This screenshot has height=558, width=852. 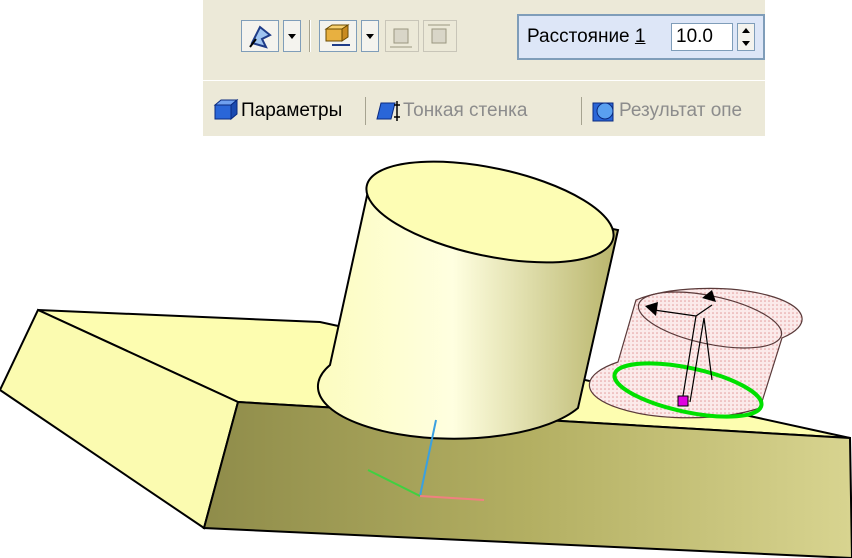 I want to click on distance-label: Расстояние 1, so click(x=586, y=37).